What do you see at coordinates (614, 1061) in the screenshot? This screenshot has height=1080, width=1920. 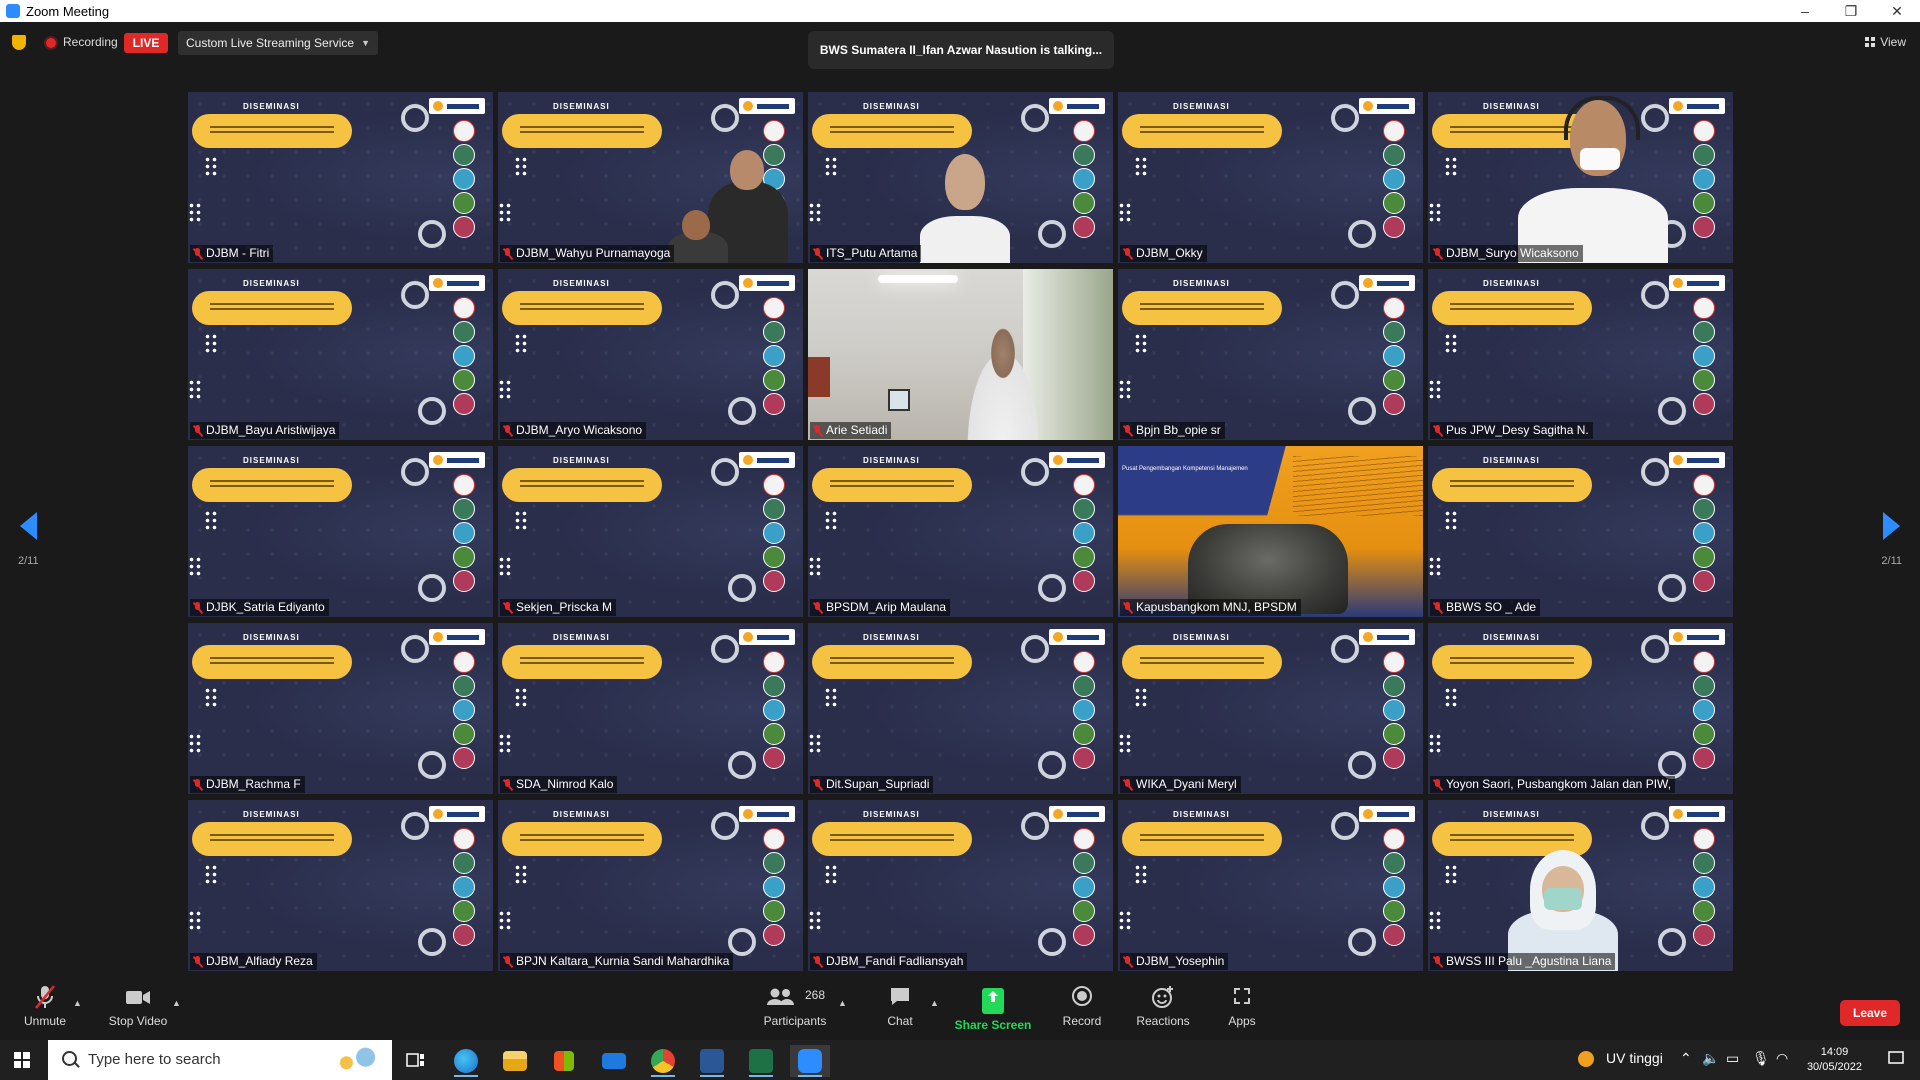 I see `mail-icon` at bounding box center [614, 1061].